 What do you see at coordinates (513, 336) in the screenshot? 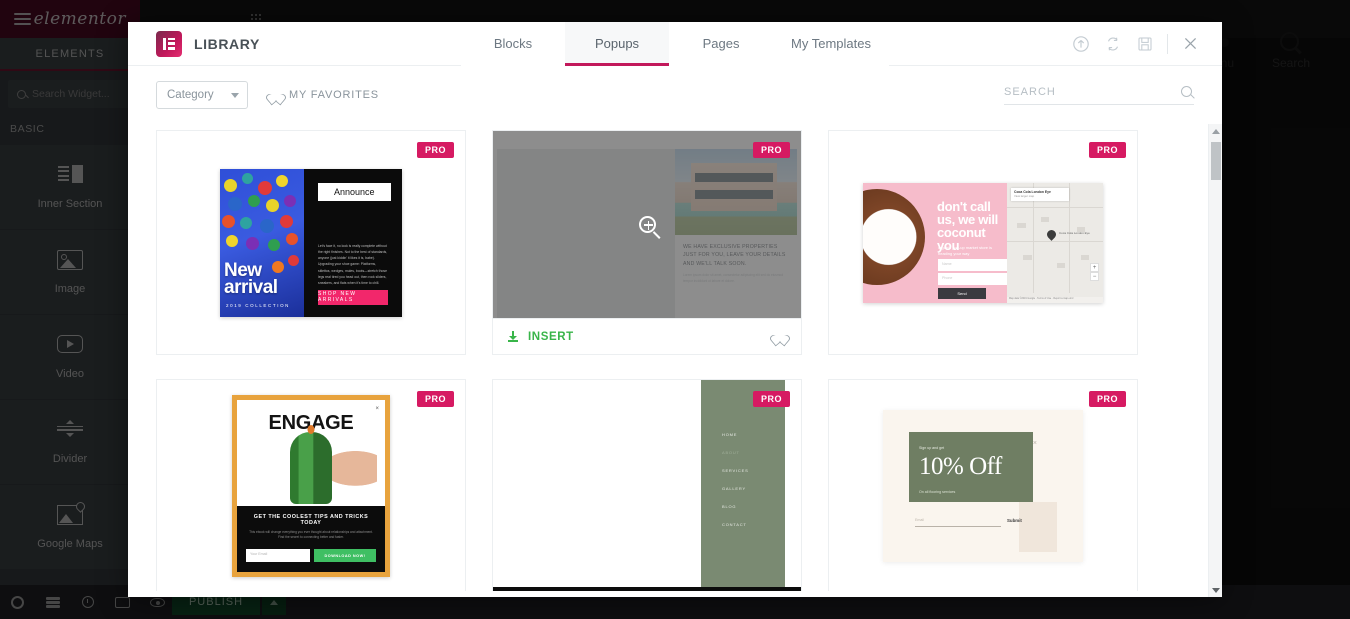
I see `download-arrow-icon` at bounding box center [513, 336].